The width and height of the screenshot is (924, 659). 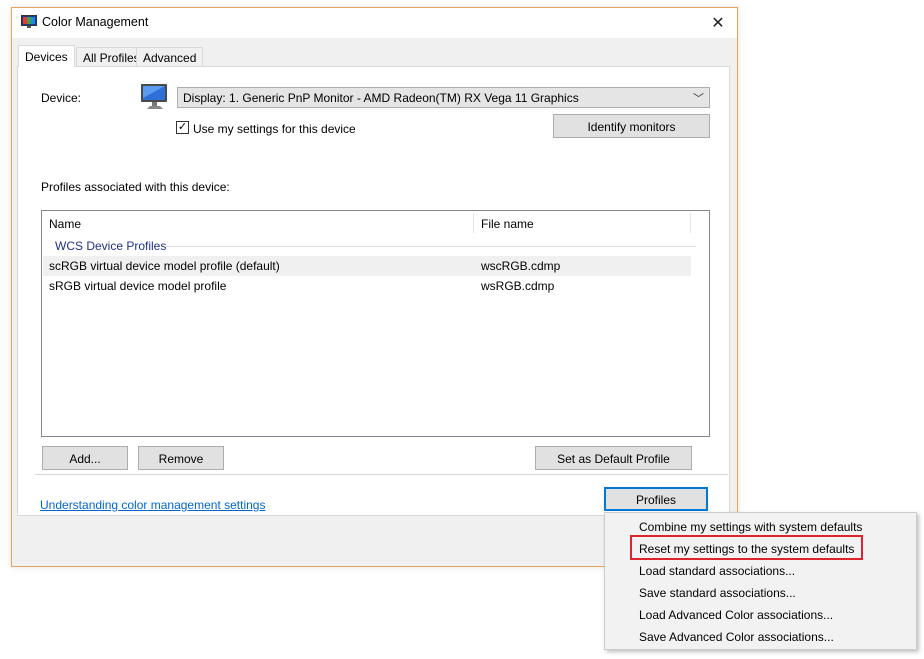 I want to click on row-file: wscRGB.cdmp, so click(x=521, y=266).